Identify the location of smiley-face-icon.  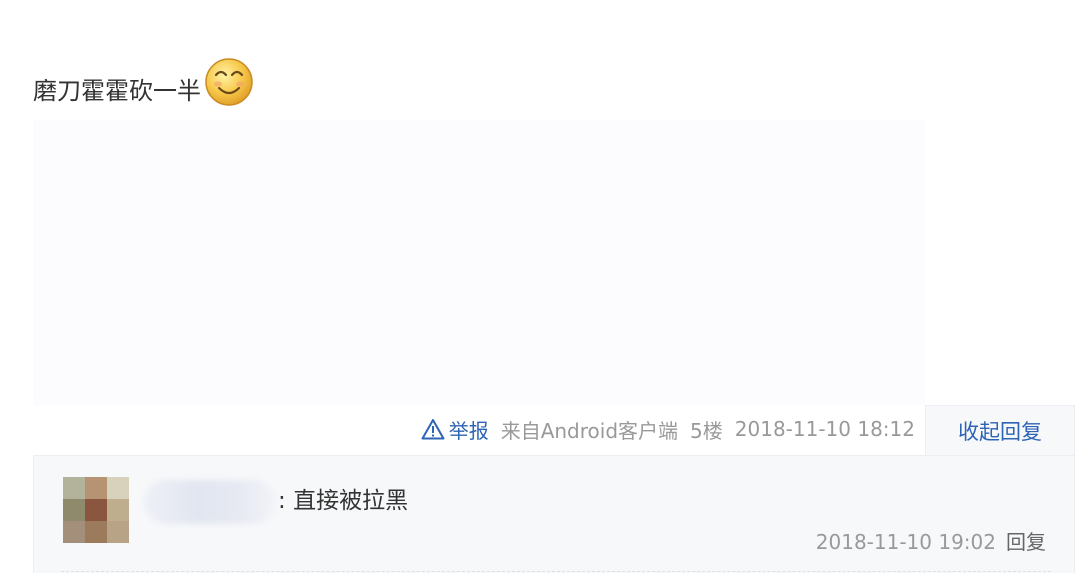
(229, 82).